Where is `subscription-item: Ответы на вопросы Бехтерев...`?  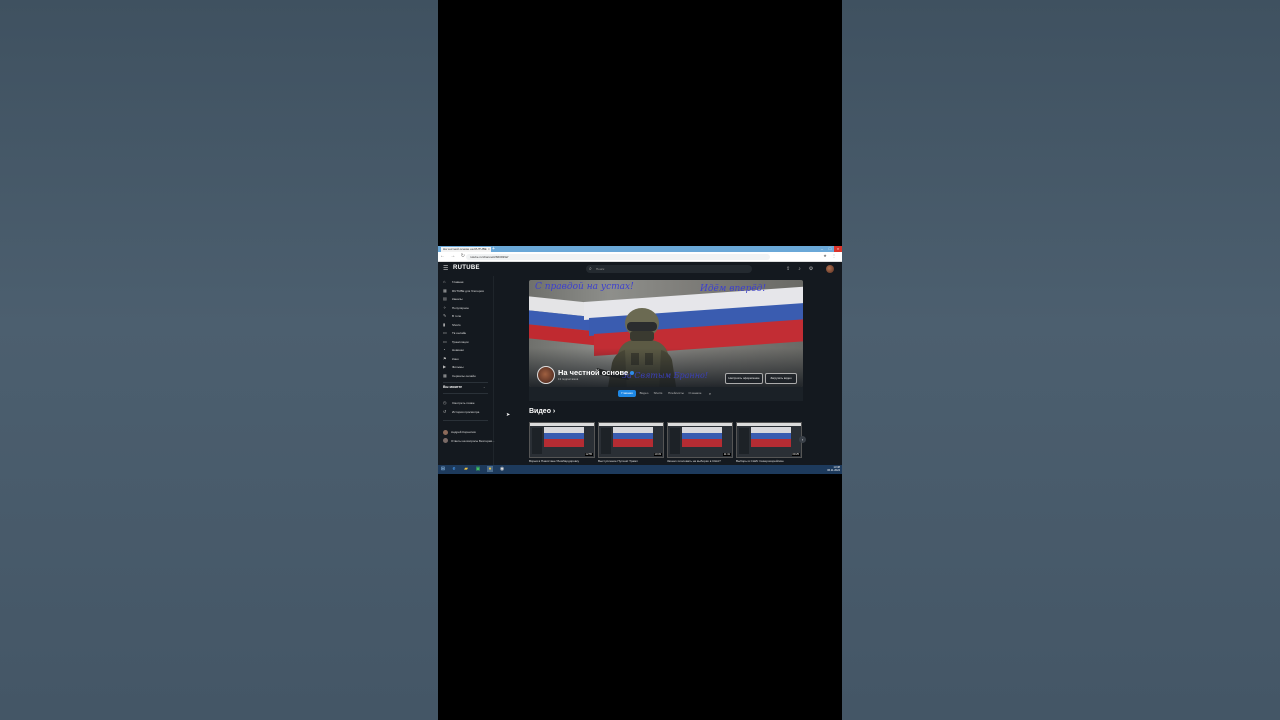 subscription-item: Ответы на вопросы Бехтерев... is located at coordinates (469, 441).